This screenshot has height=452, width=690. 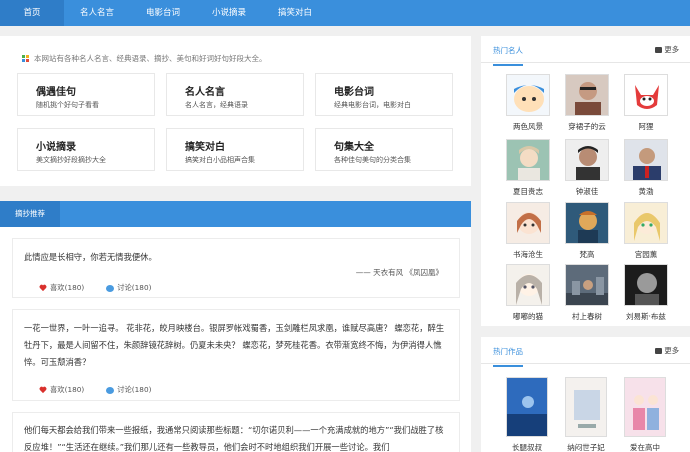 I want to click on work-card: 纳闷世子妃, so click(x=586, y=414).